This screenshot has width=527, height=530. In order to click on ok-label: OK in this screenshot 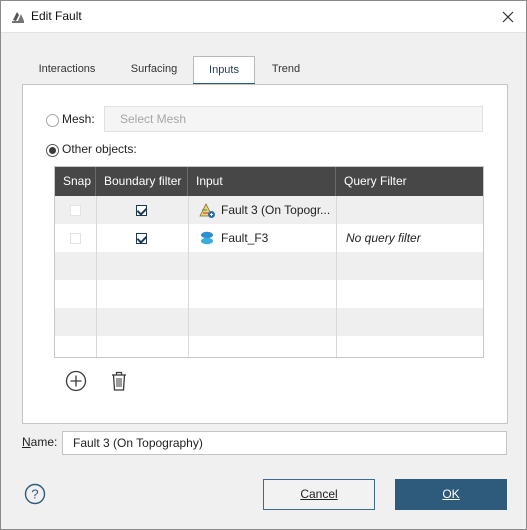, I will do `click(451, 494)`.